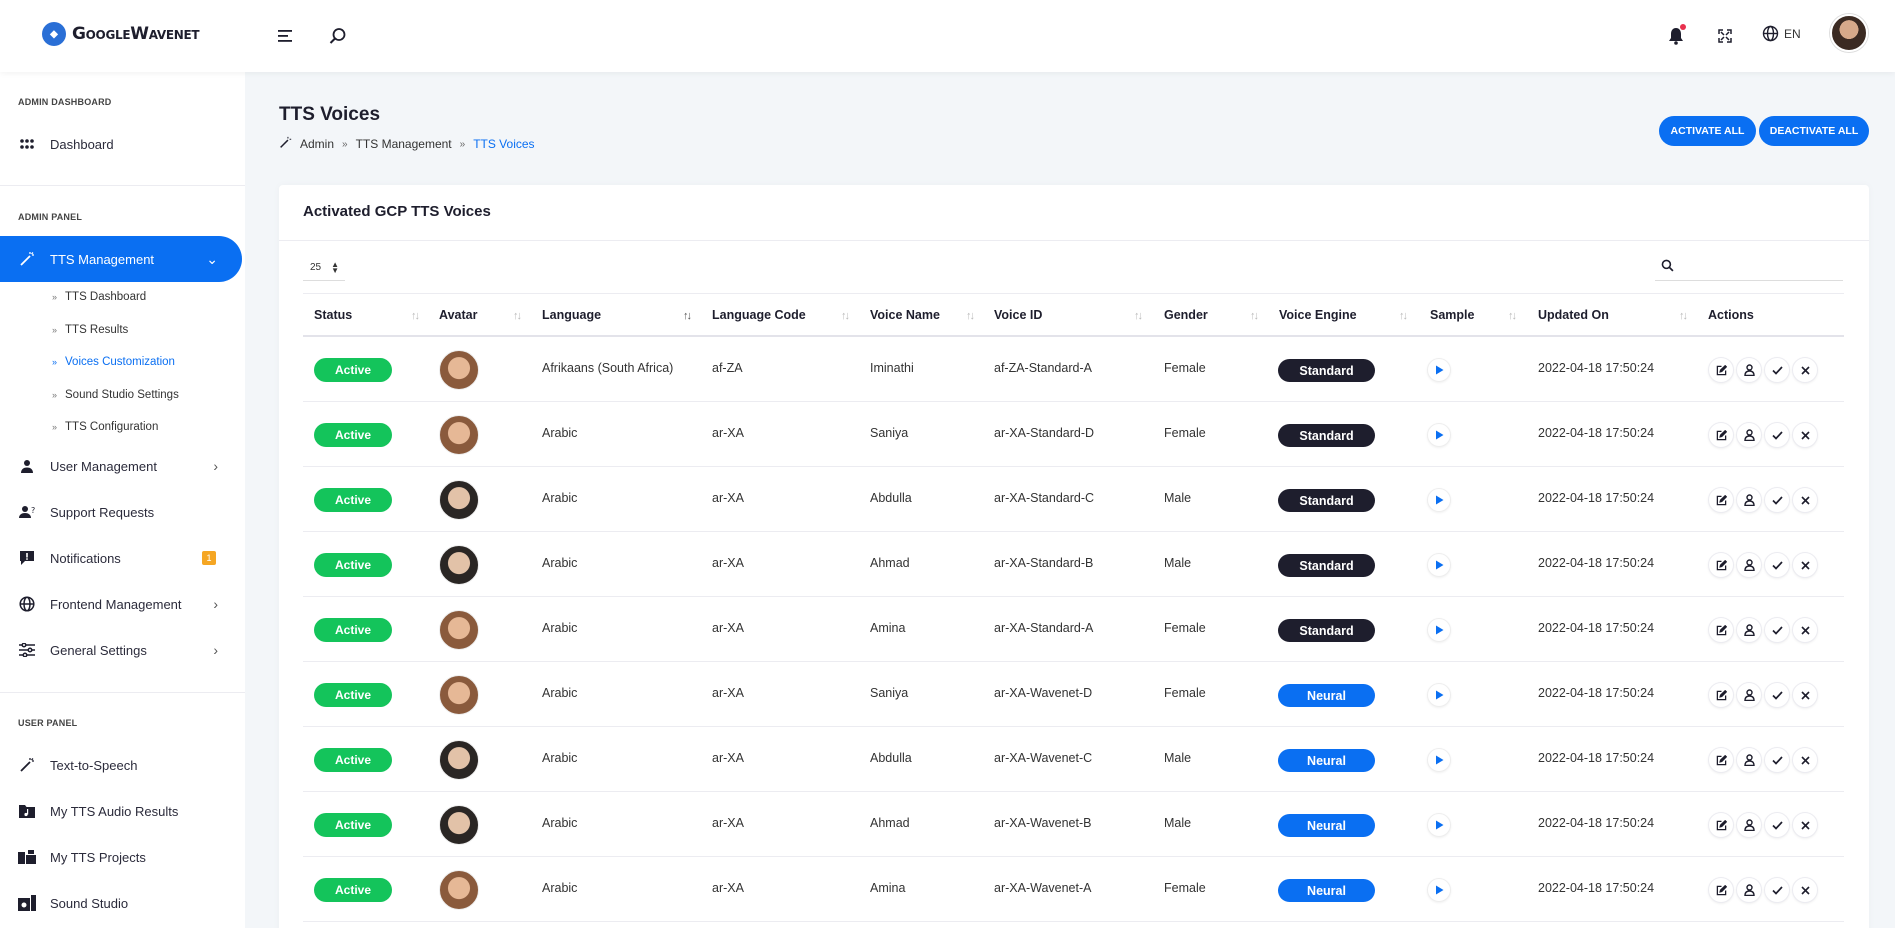 The width and height of the screenshot is (1895, 928). Describe the element at coordinates (105, 427) in the screenshot. I see `submenu-tts-configuration: » TTS Configuration` at that location.